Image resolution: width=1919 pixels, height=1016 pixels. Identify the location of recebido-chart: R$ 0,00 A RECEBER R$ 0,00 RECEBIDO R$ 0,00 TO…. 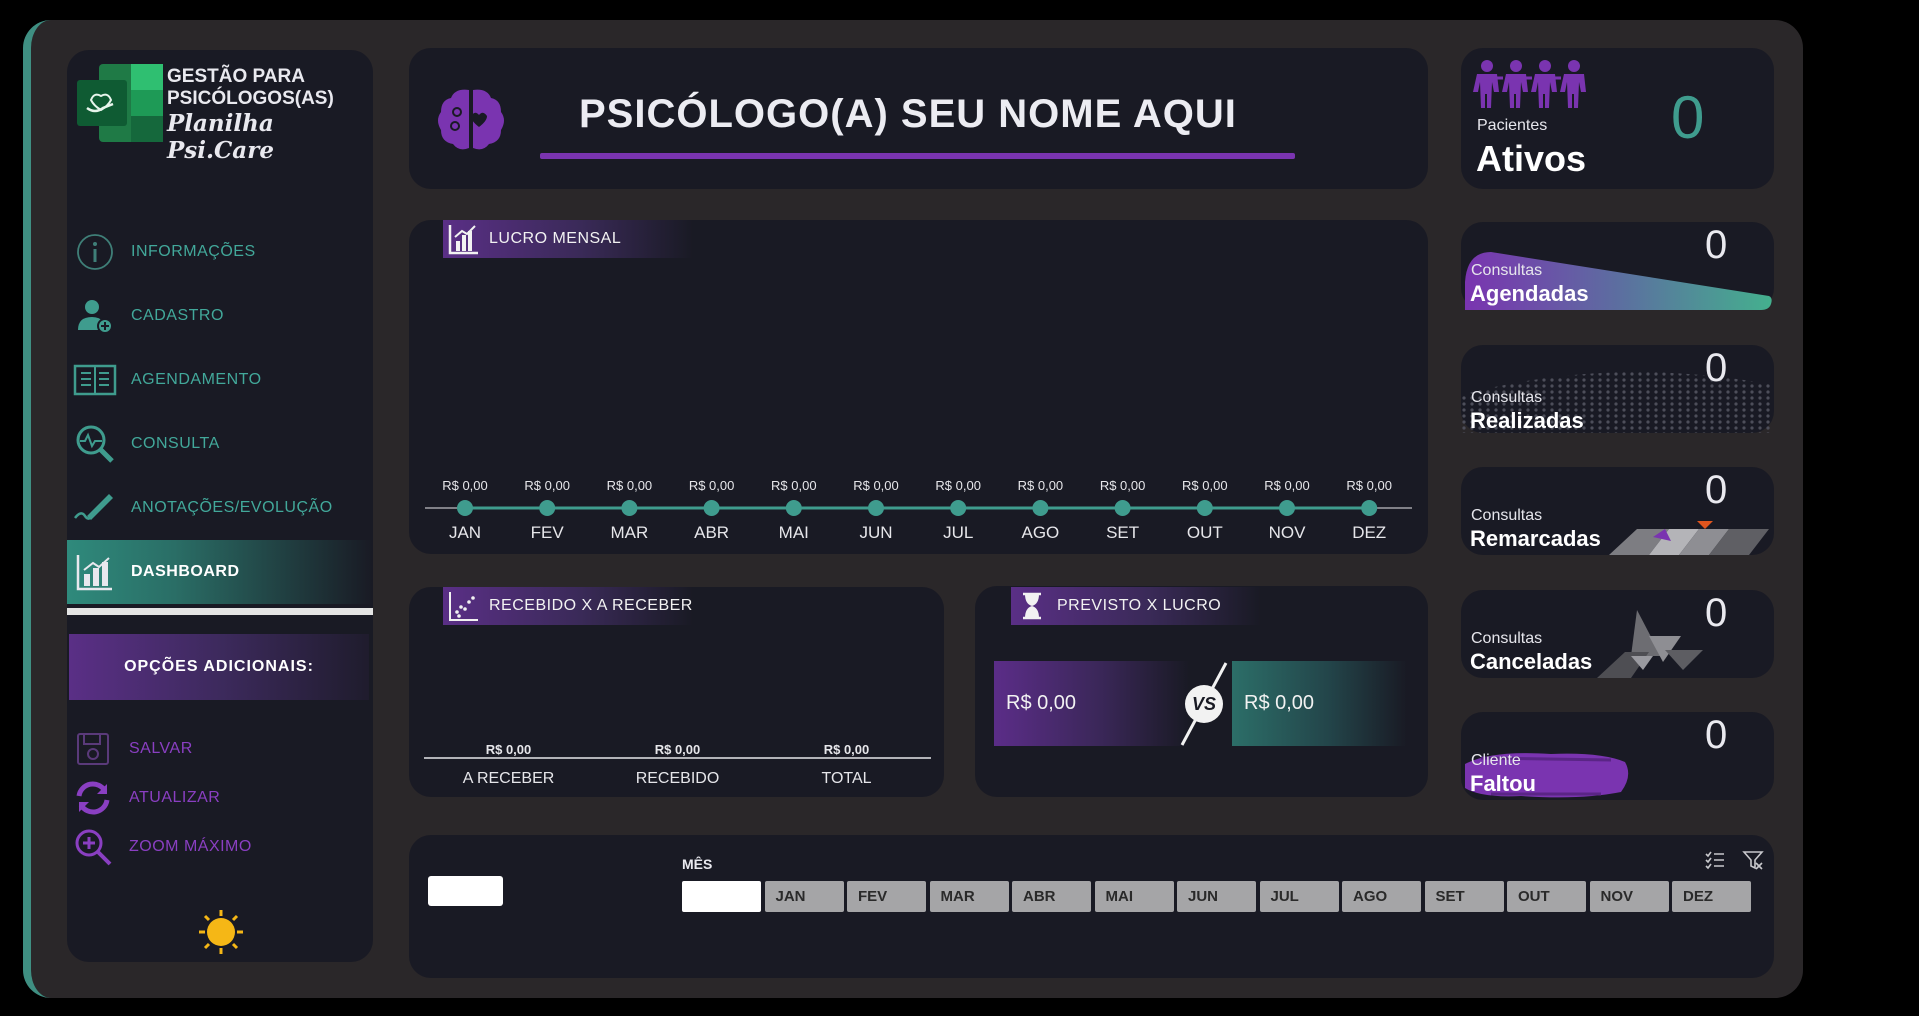
(677, 764).